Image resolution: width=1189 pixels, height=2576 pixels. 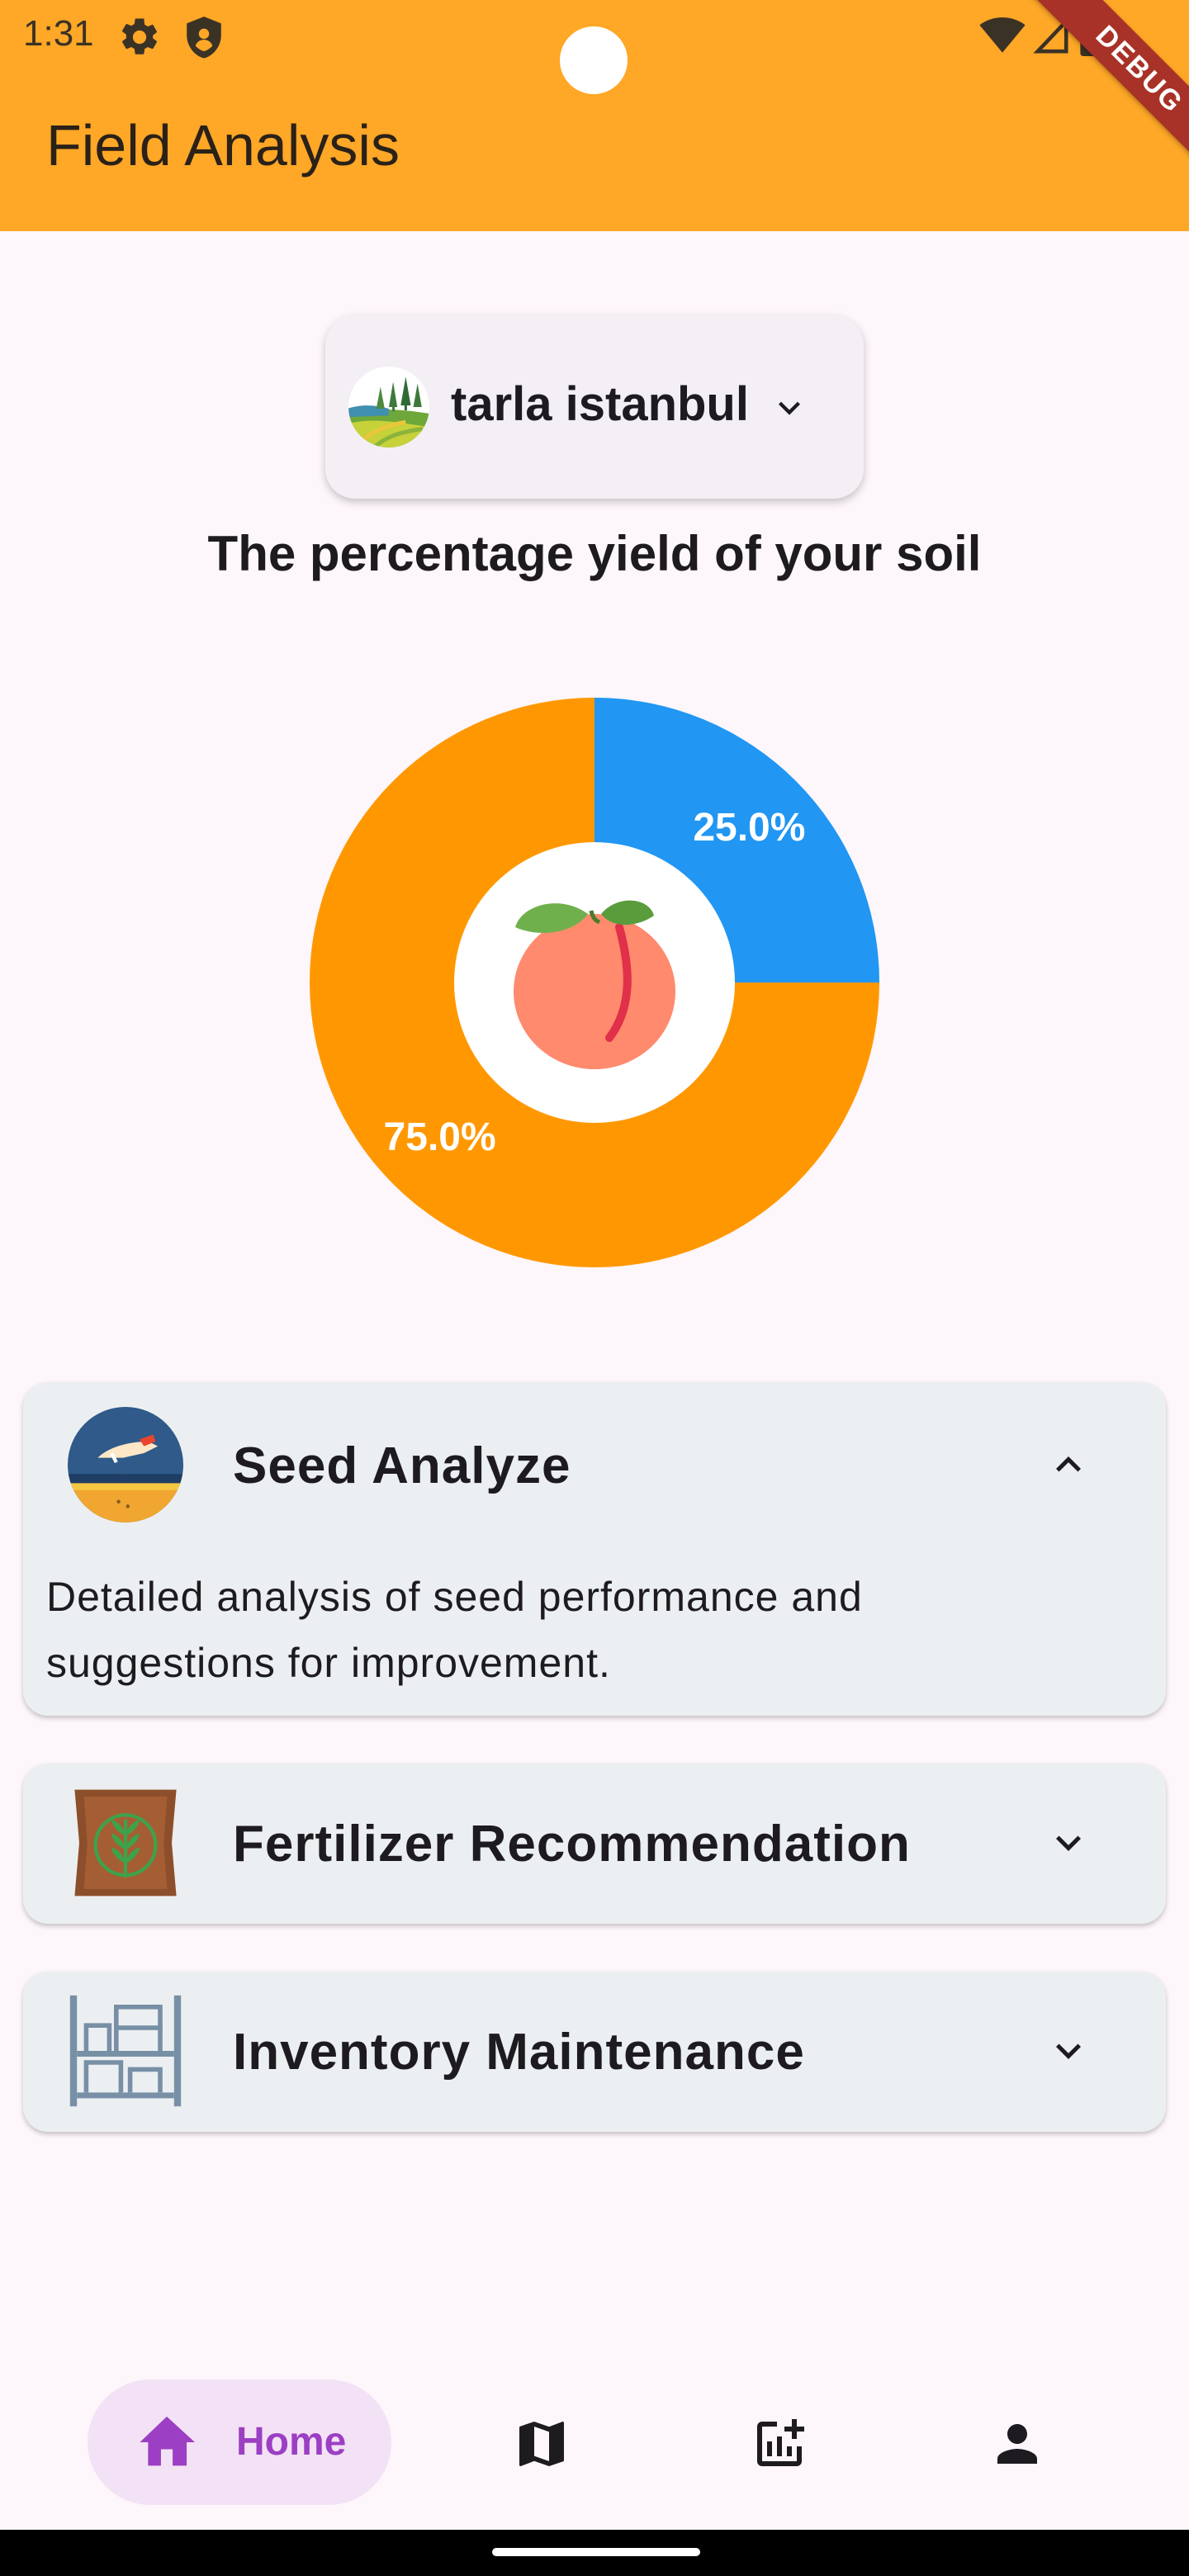 I want to click on home-gesture-indicator, so click(x=596, y=2552).